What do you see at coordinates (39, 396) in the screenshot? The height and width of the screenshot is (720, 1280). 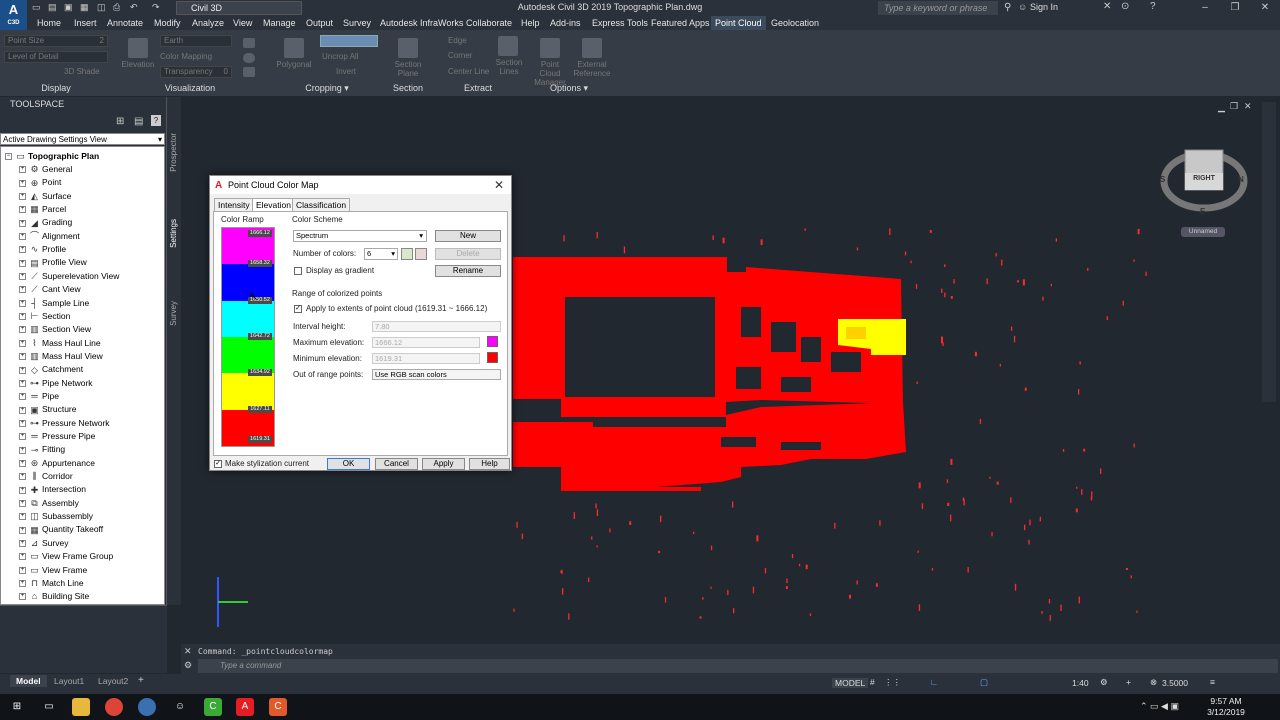 I see `tree-item-pipe: + ═ Pipe` at bounding box center [39, 396].